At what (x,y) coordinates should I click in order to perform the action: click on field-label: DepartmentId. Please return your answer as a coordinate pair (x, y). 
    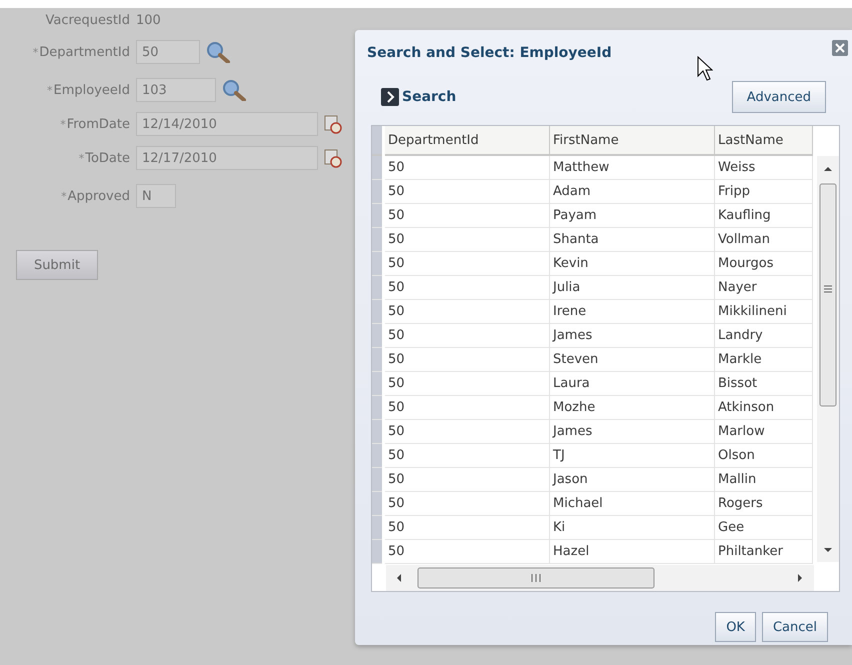
    Looking at the image, I should click on (84, 53).